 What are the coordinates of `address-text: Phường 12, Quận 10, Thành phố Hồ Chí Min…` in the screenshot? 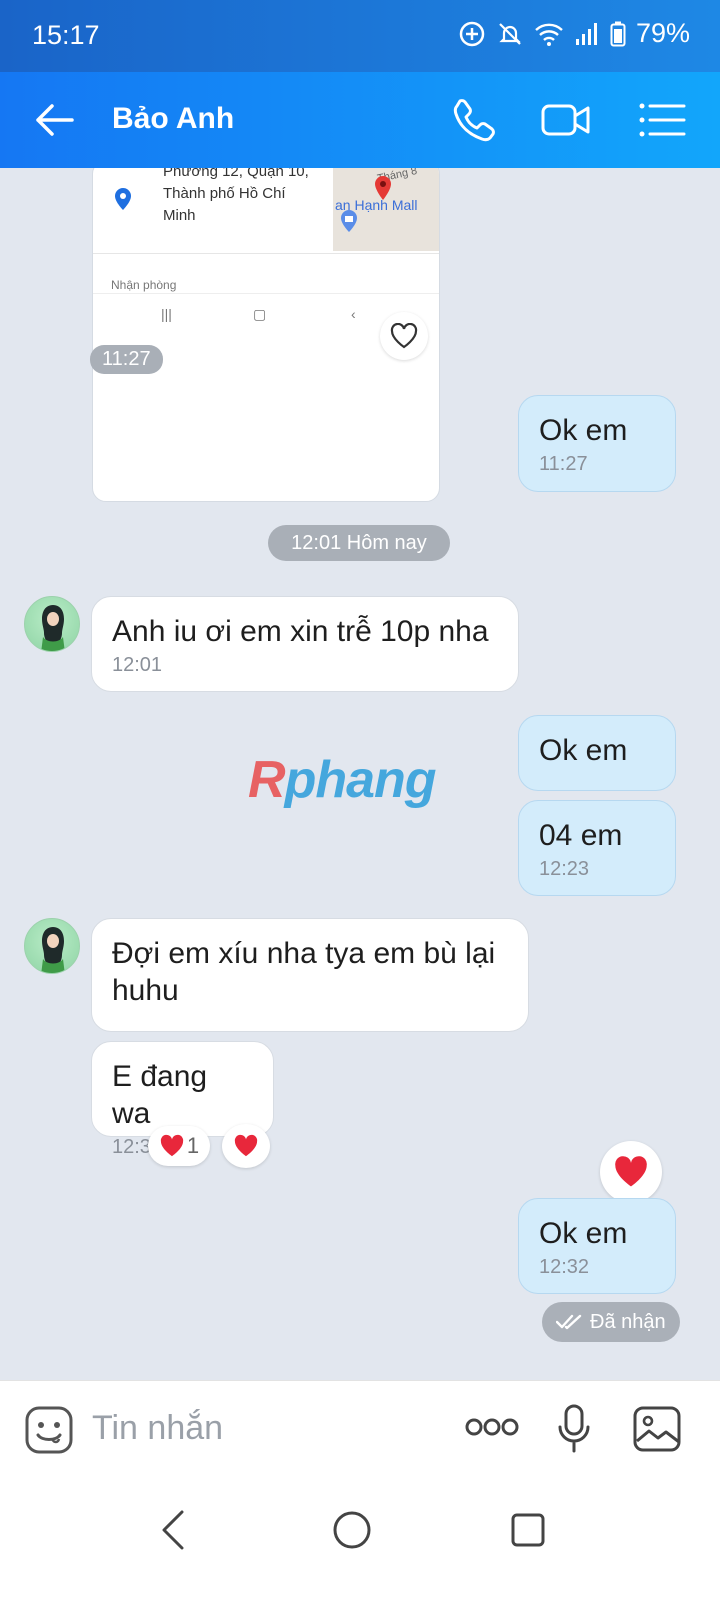 It's located at (245, 197).